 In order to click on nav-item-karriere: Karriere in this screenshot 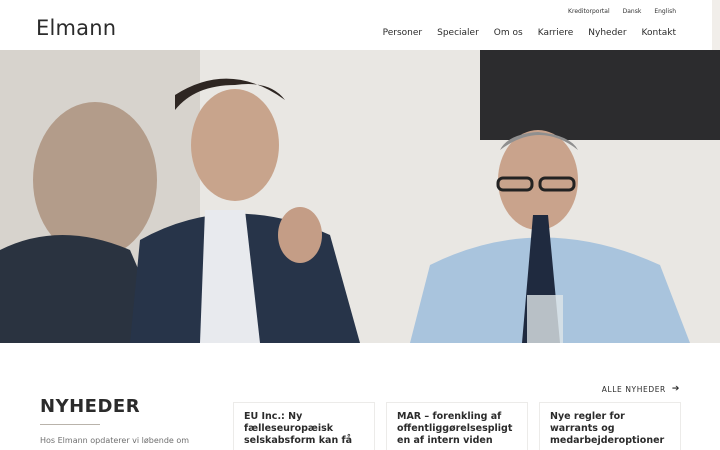, I will do `click(556, 33)`.